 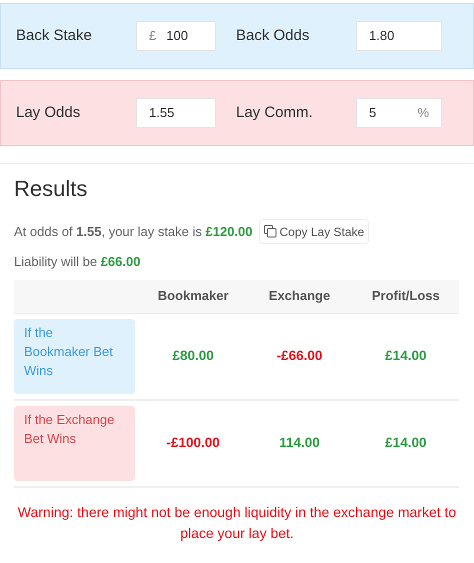 What do you see at coordinates (51, 189) in the screenshot?
I see `results-title: Results` at bounding box center [51, 189].